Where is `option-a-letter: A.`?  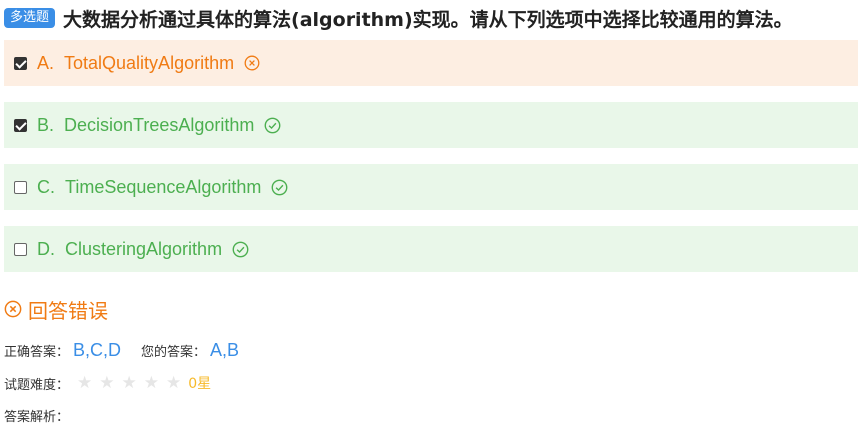
option-a-letter: A. is located at coordinates (46, 62).